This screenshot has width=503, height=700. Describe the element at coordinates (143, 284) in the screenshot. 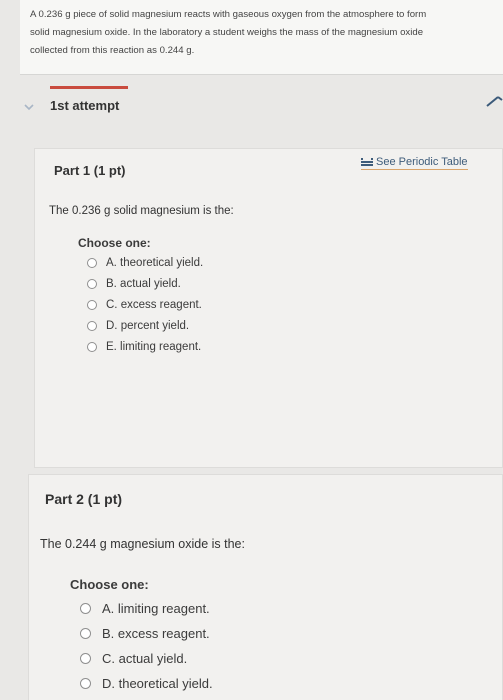

I see `choice-label: B. actual yield.` at that location.